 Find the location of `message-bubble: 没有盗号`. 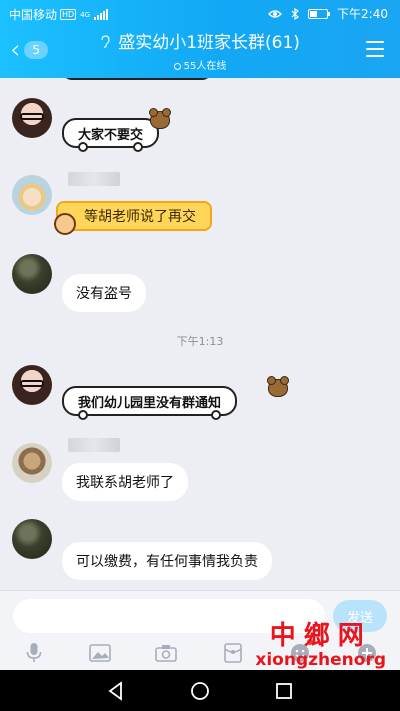

message-bubble: 没有盗号 is located at coordinates (104, 293).